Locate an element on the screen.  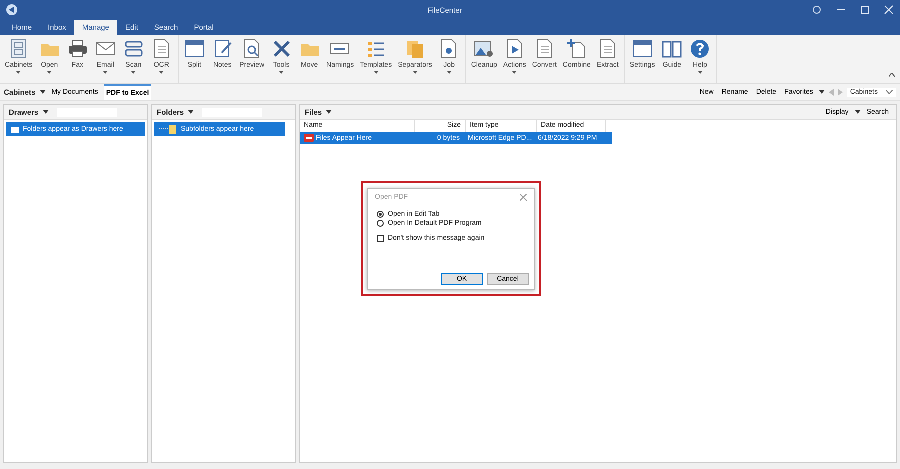
folder-icon is located at coordinates (168, 129).